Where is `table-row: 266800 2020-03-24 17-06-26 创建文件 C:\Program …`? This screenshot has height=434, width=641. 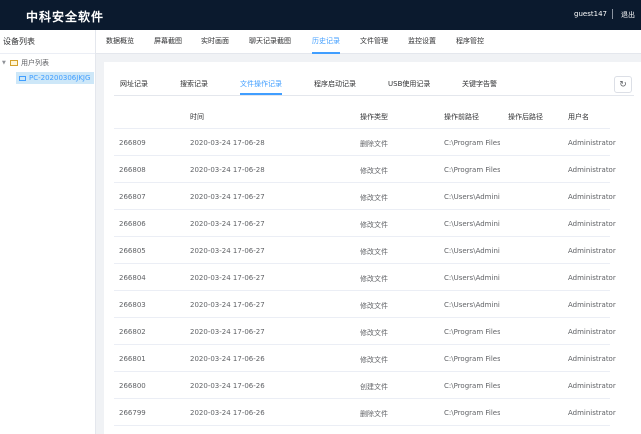 table-row: 266800 2020-03-24 17-06-26 创建文件 C:\Program … is located at coordinates (365, 385).